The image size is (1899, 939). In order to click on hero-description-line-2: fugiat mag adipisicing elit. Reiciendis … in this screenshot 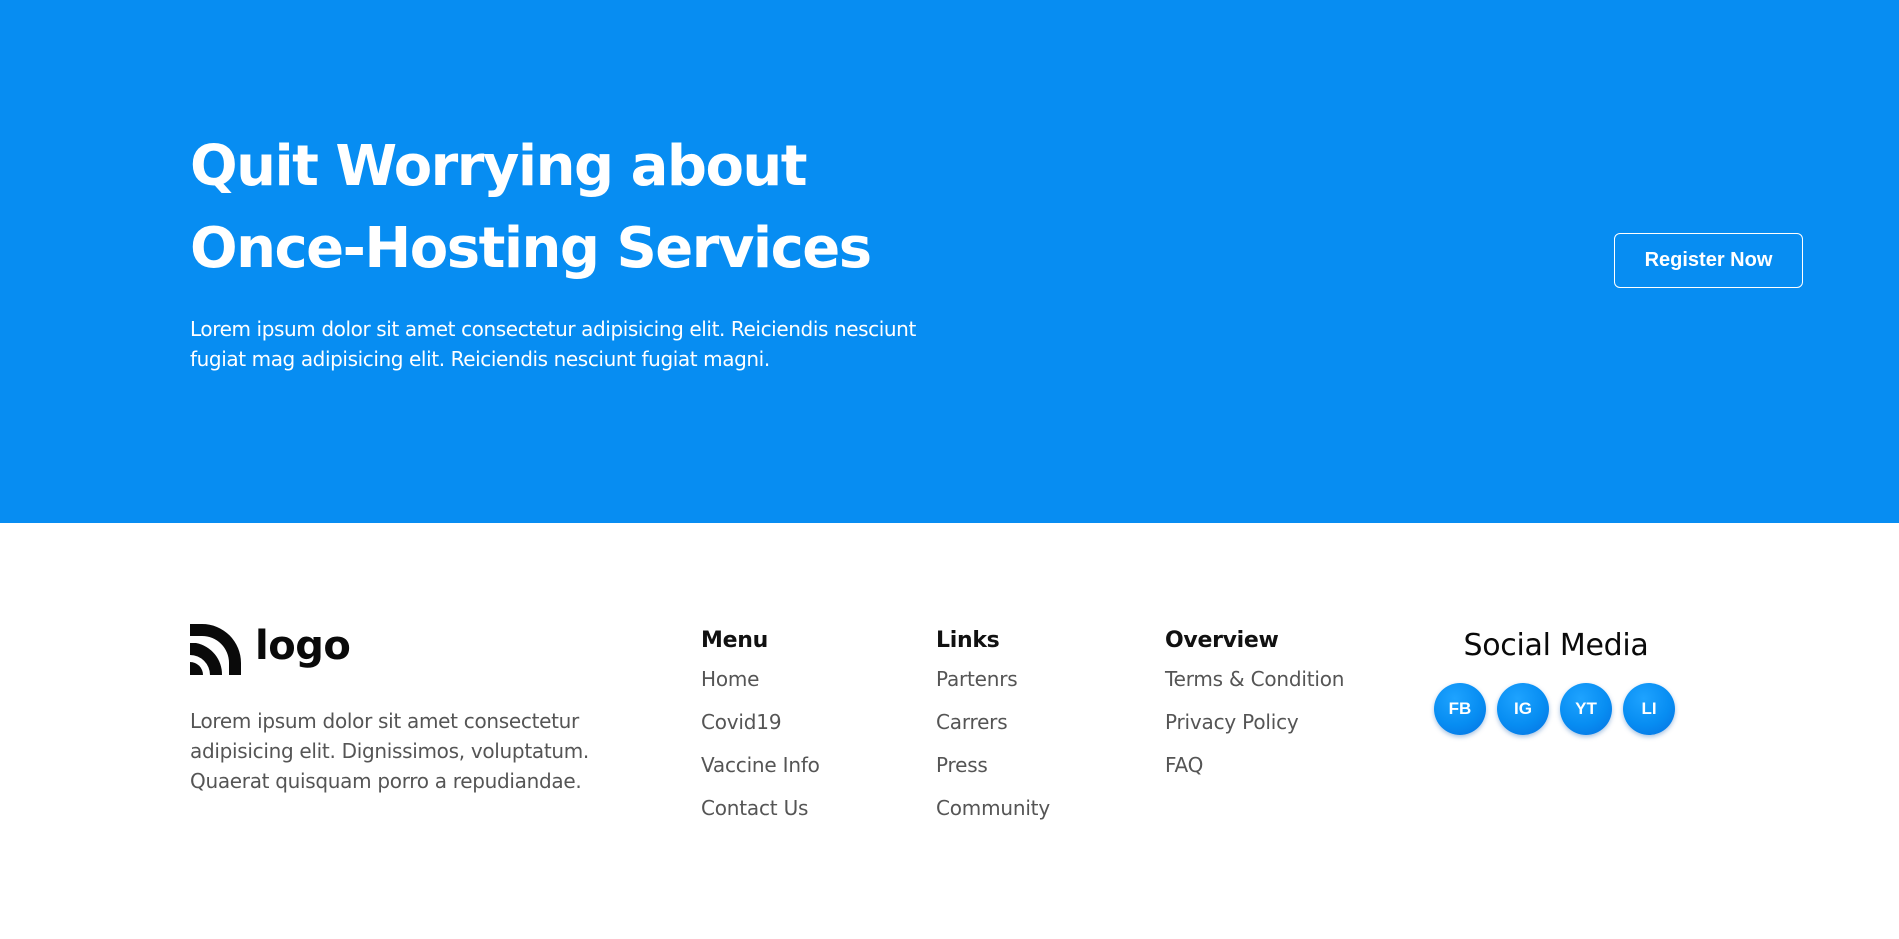, I will do `click(480, 359)`.